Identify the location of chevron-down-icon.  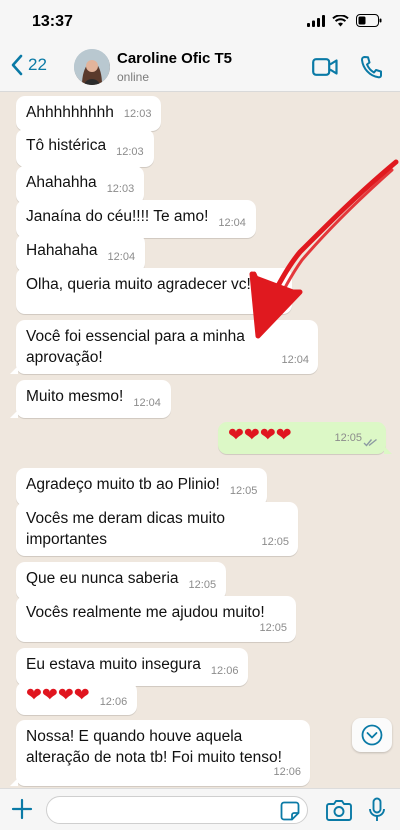
(372, 735).